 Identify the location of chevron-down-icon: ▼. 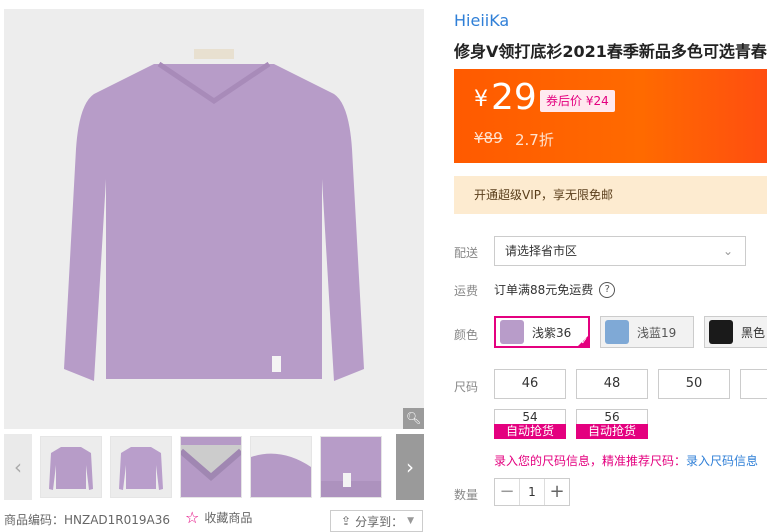
(410, 521).